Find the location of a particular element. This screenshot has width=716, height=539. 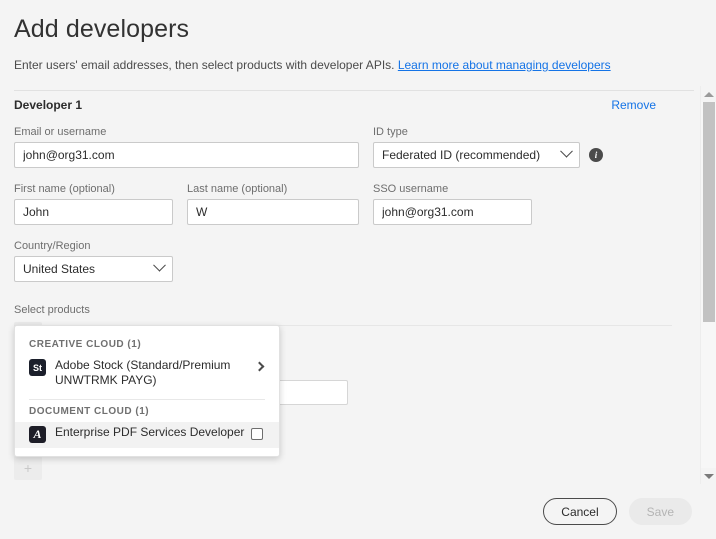

scroll-down-arrow is located at coordinates (708, 476).